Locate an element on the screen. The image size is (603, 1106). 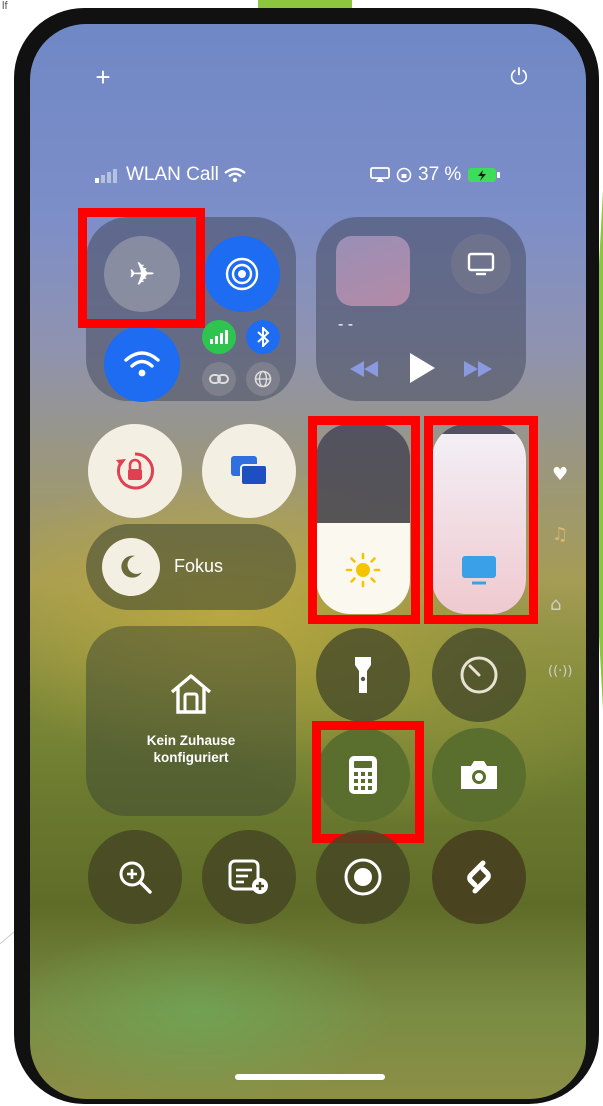
record-icon is located at coordinates (363, 877).